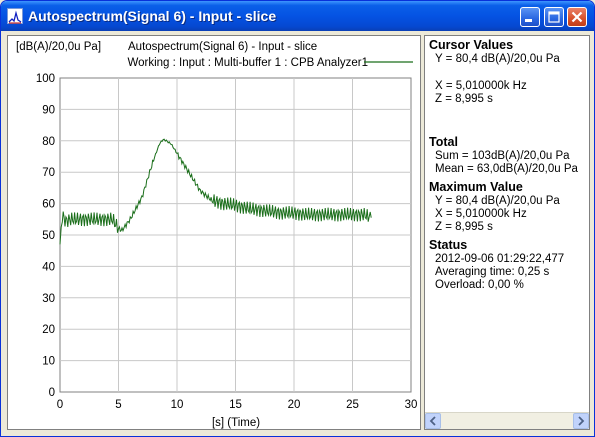 This screenshot has width=595, height=437. I want to click on close-icon, so click(577, 17).